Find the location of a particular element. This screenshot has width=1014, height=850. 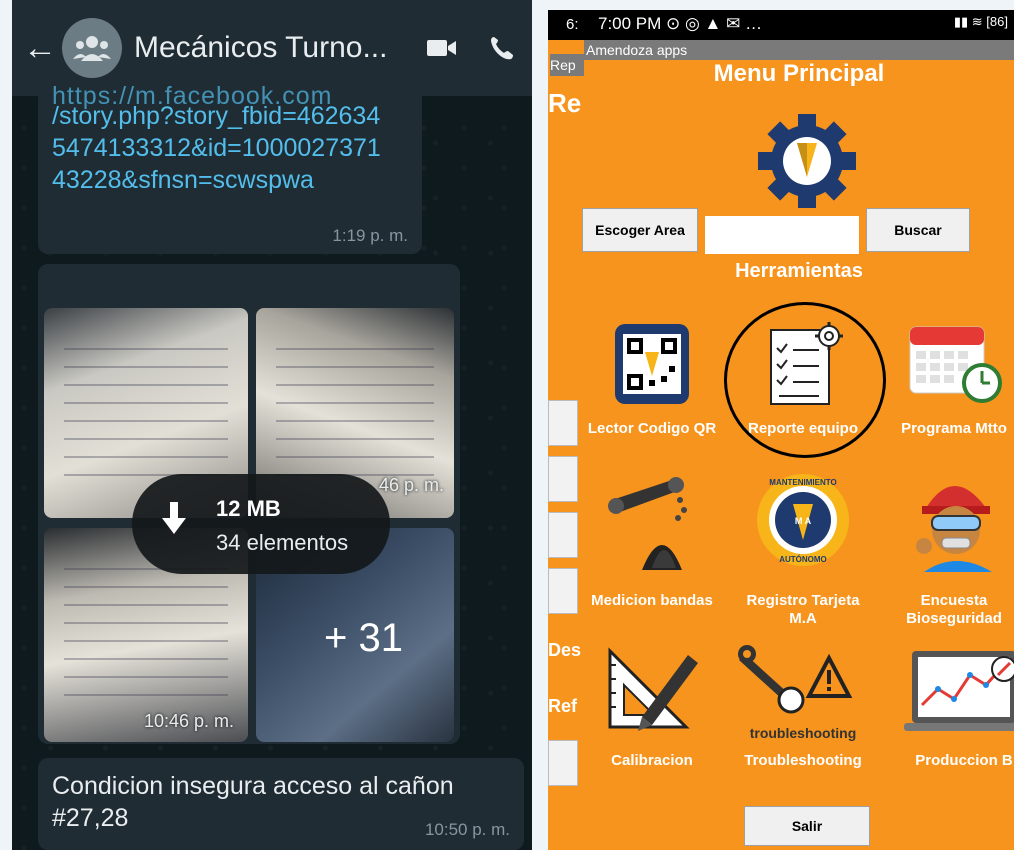

video-call-icon is located at coordinates (442, 48).